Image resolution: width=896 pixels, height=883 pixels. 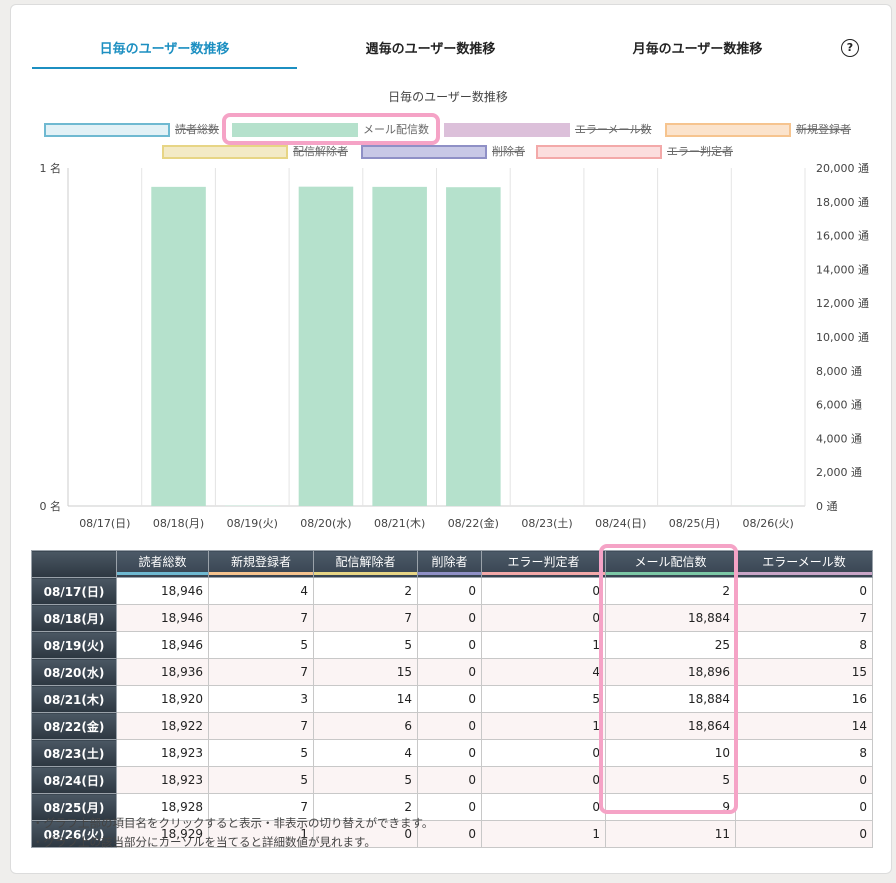 I want to click on y-right-tick-label: 10,000 通, so click(x=842, y=337).